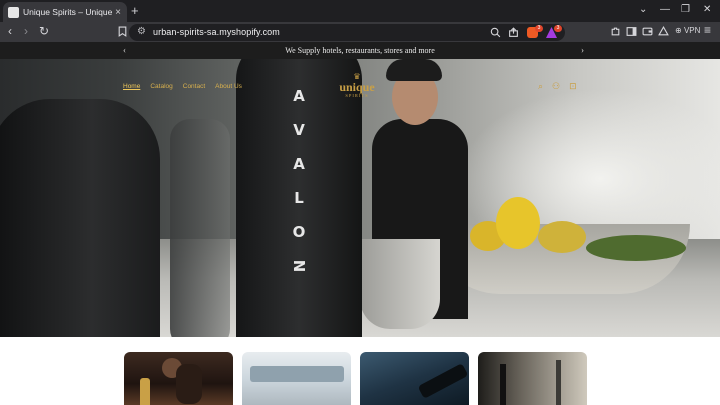  I want to click on bottle-letter: N, so click(299, 266).